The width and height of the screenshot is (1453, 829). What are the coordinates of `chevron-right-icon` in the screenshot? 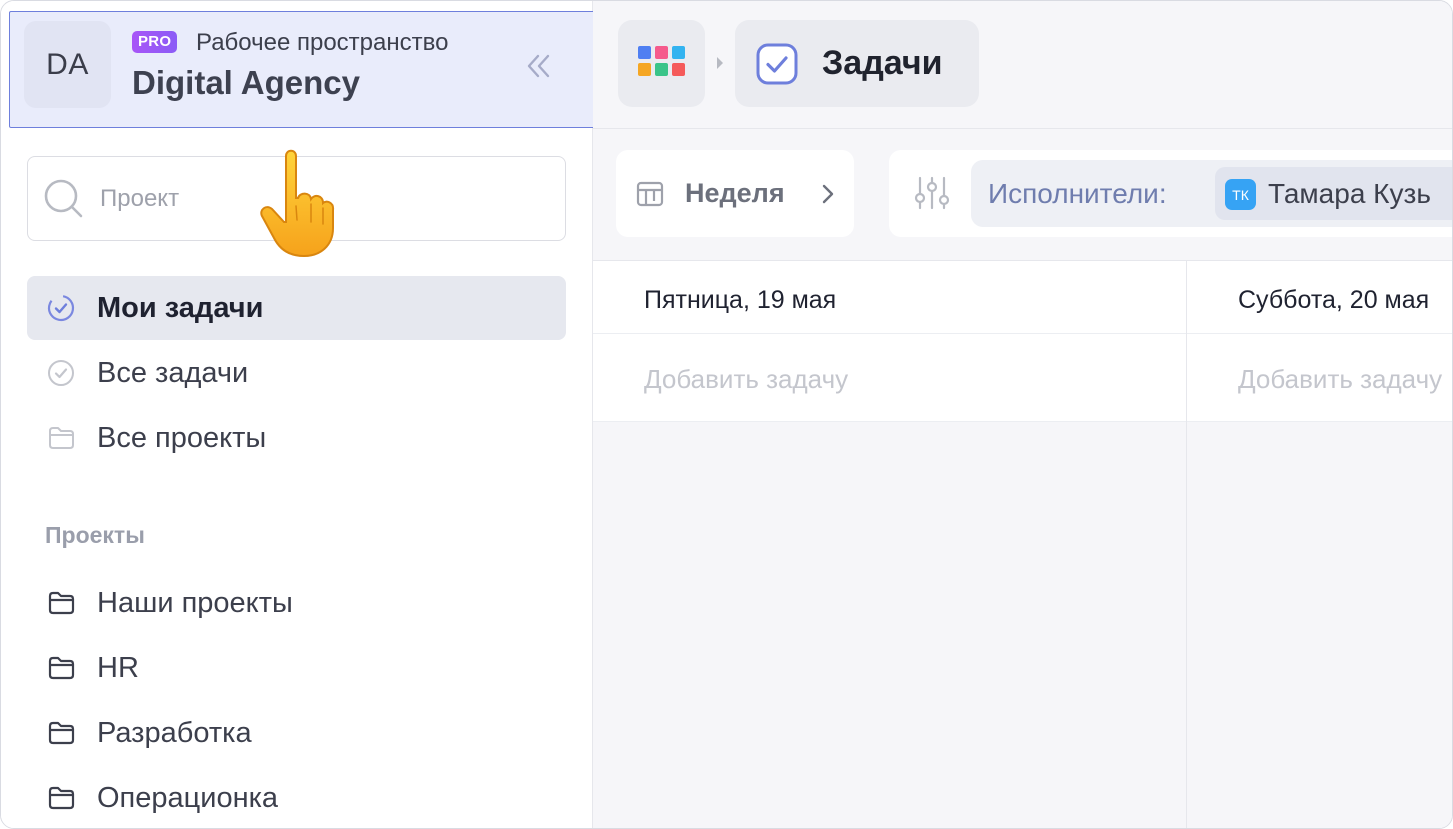 It's located at (828, 194).